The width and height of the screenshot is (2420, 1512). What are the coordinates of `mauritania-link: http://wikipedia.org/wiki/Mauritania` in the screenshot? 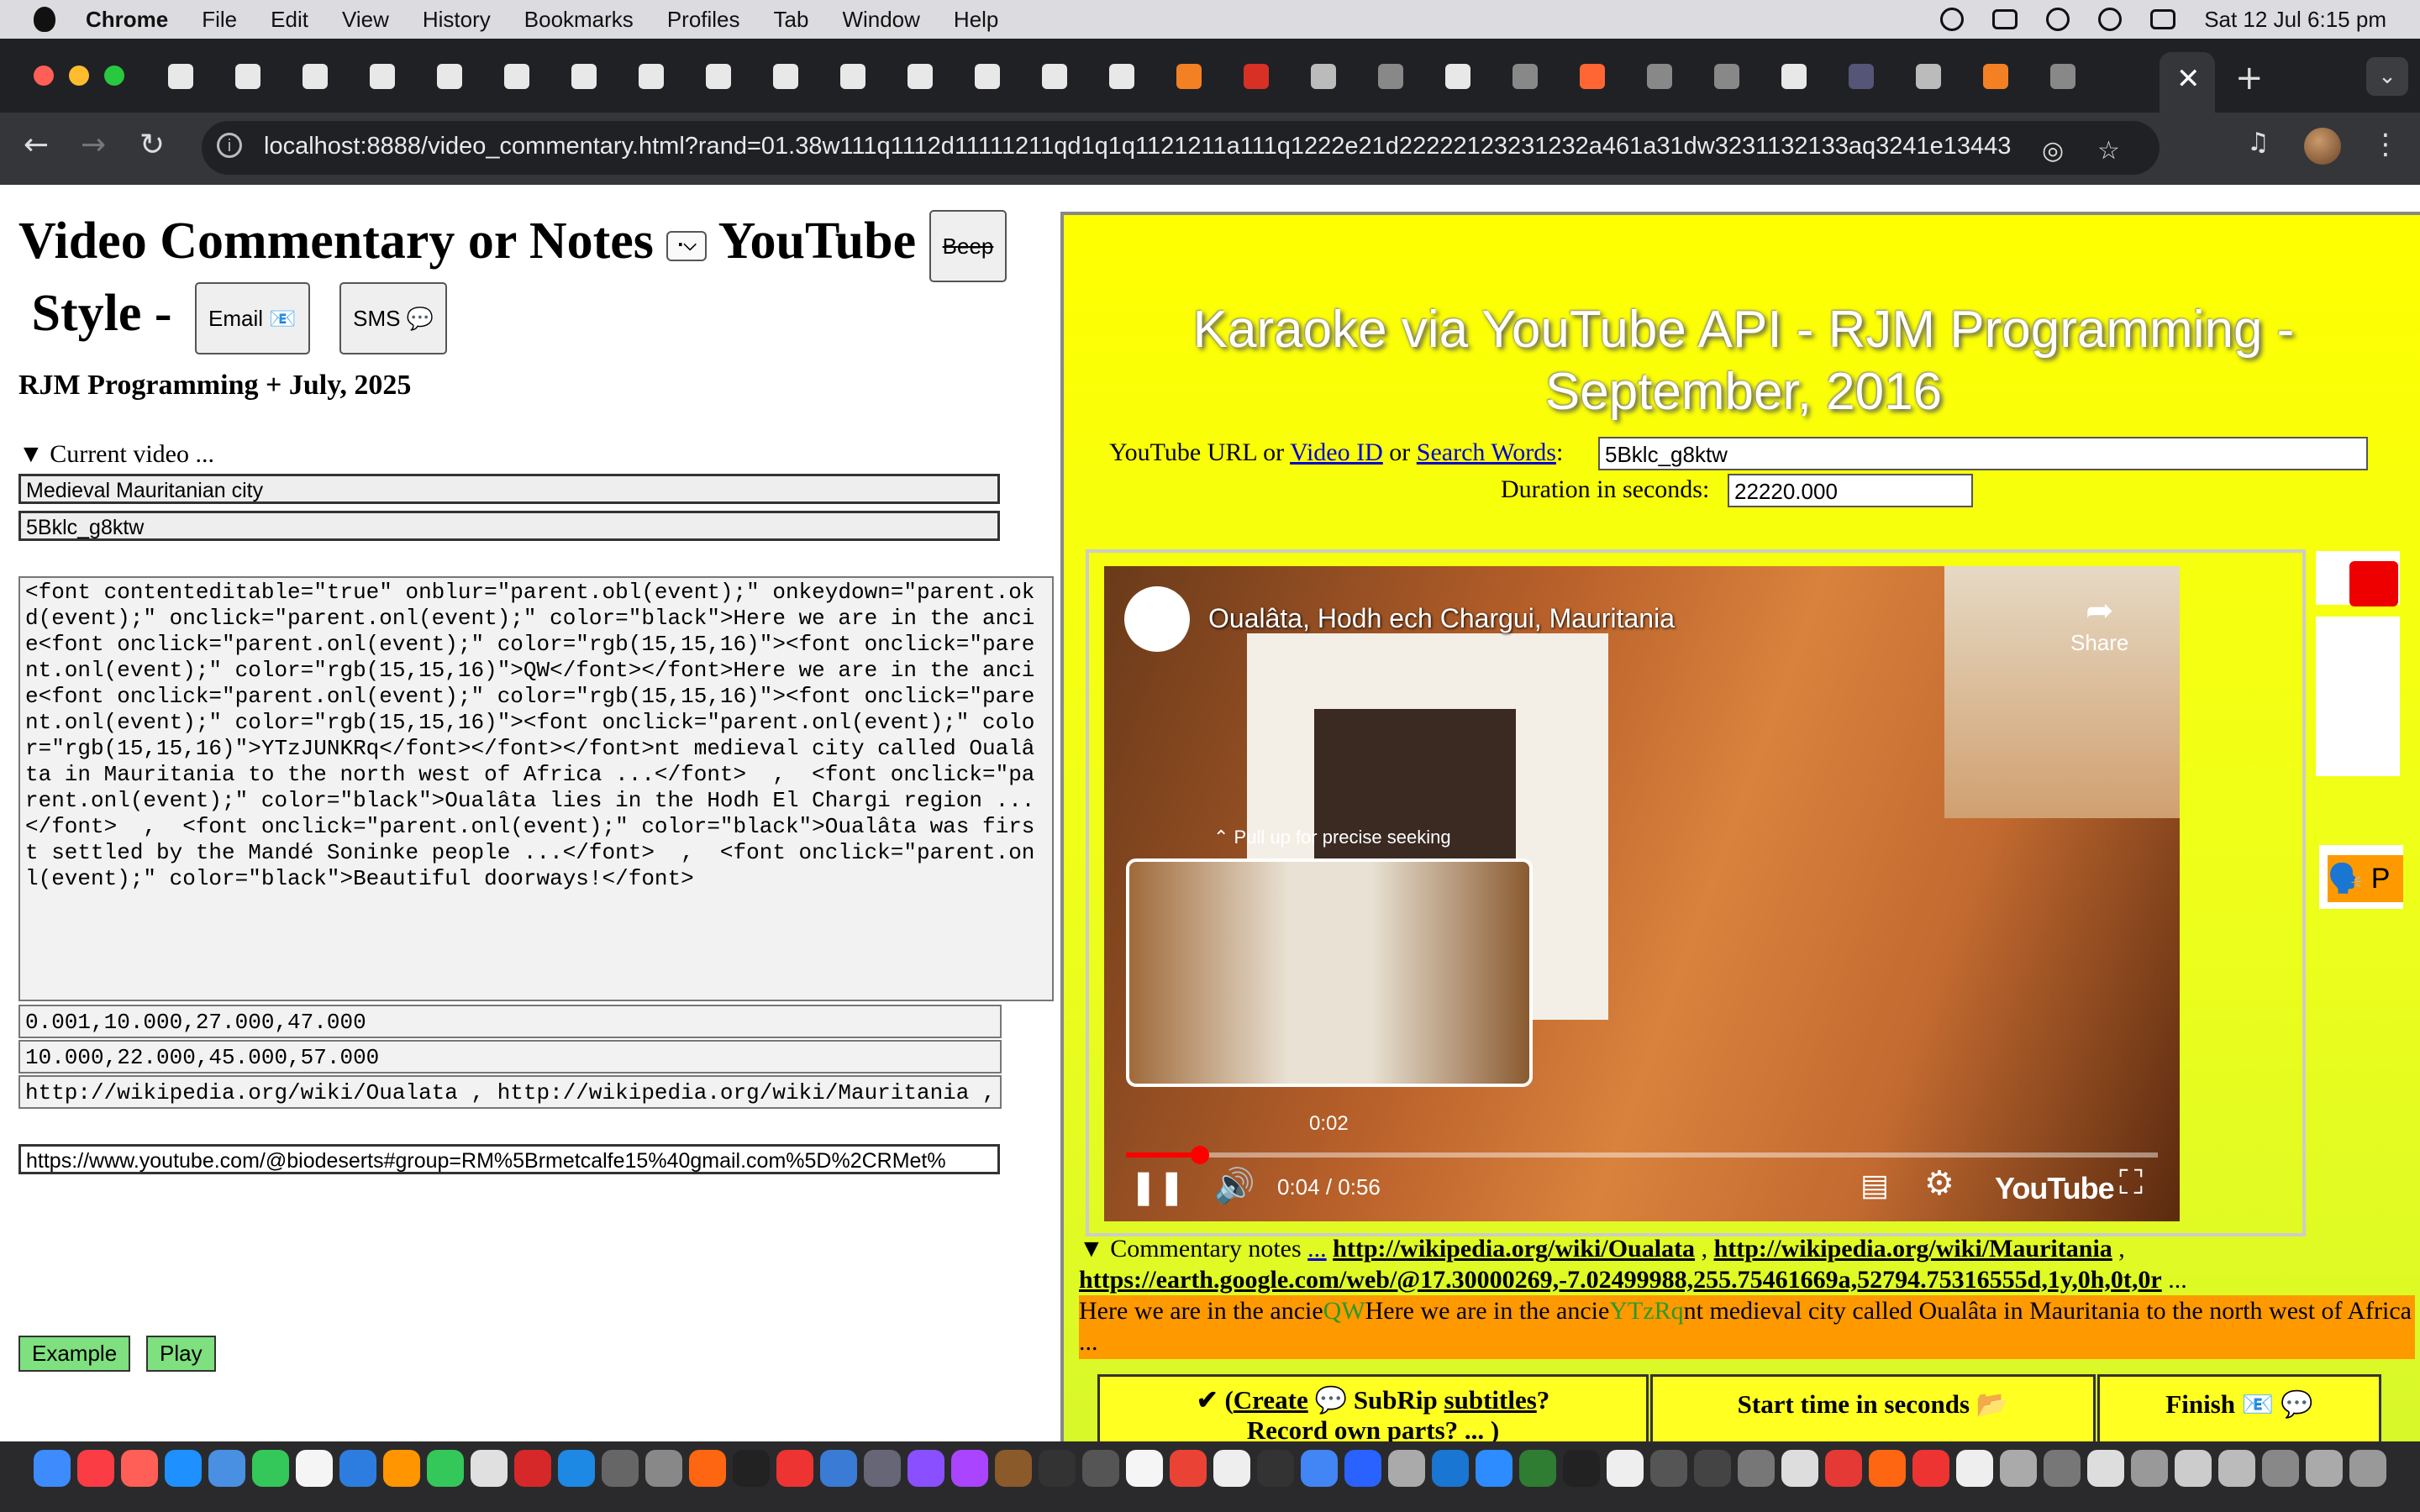 It's located at (1913, 1249).